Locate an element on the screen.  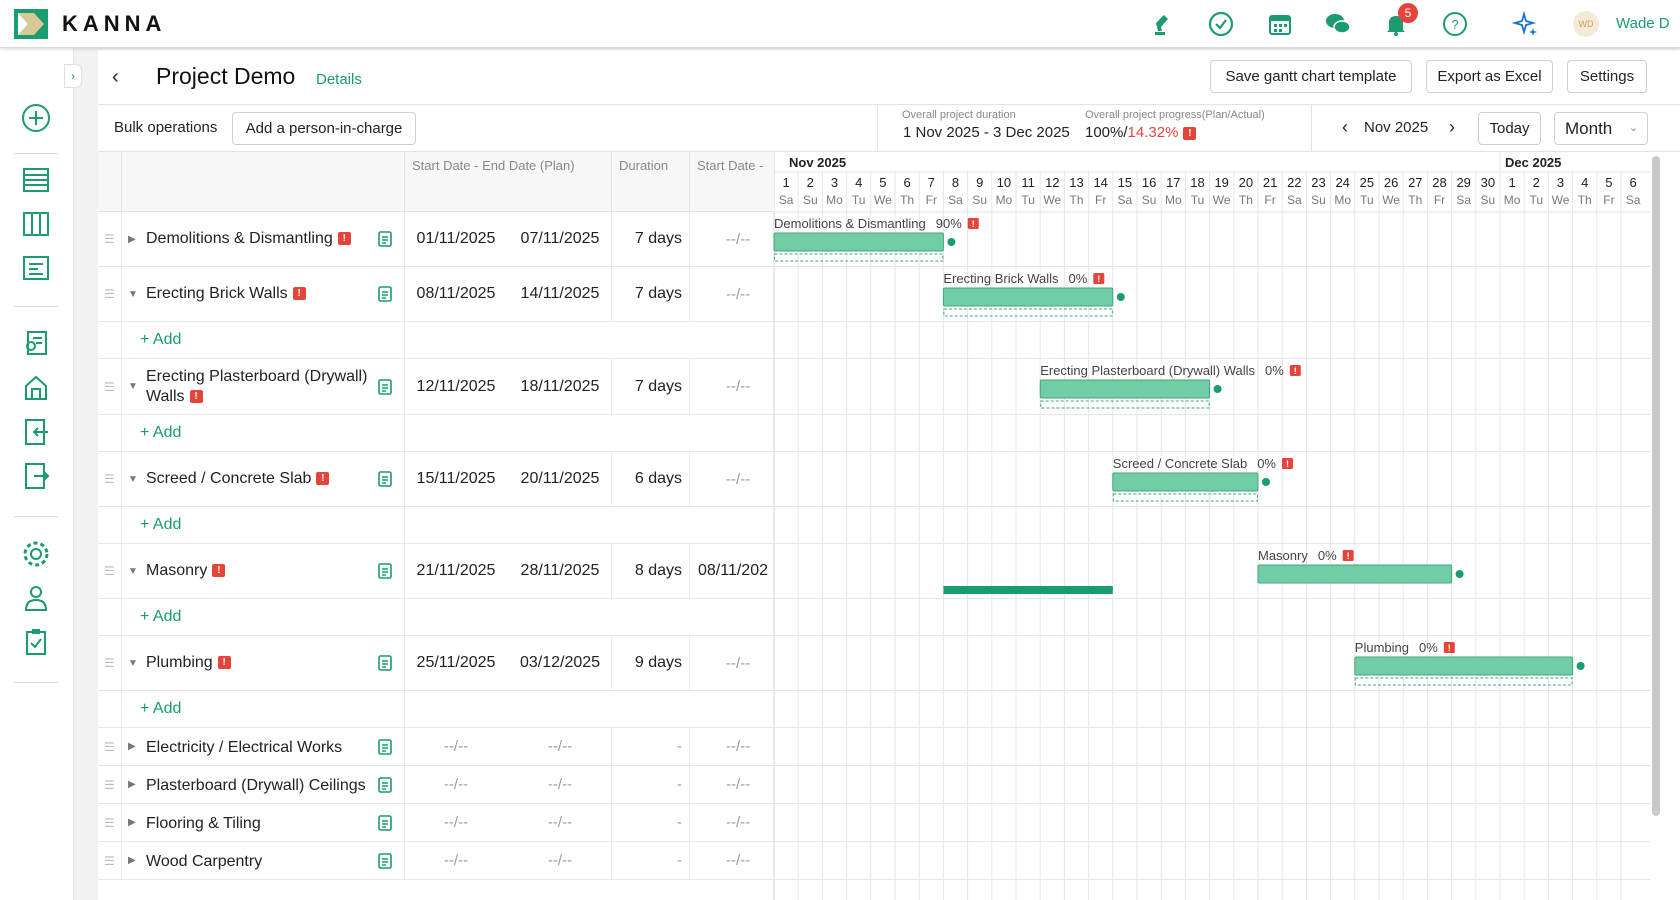
end-date: 18/11/2025 is located at coordinates (560, 386).